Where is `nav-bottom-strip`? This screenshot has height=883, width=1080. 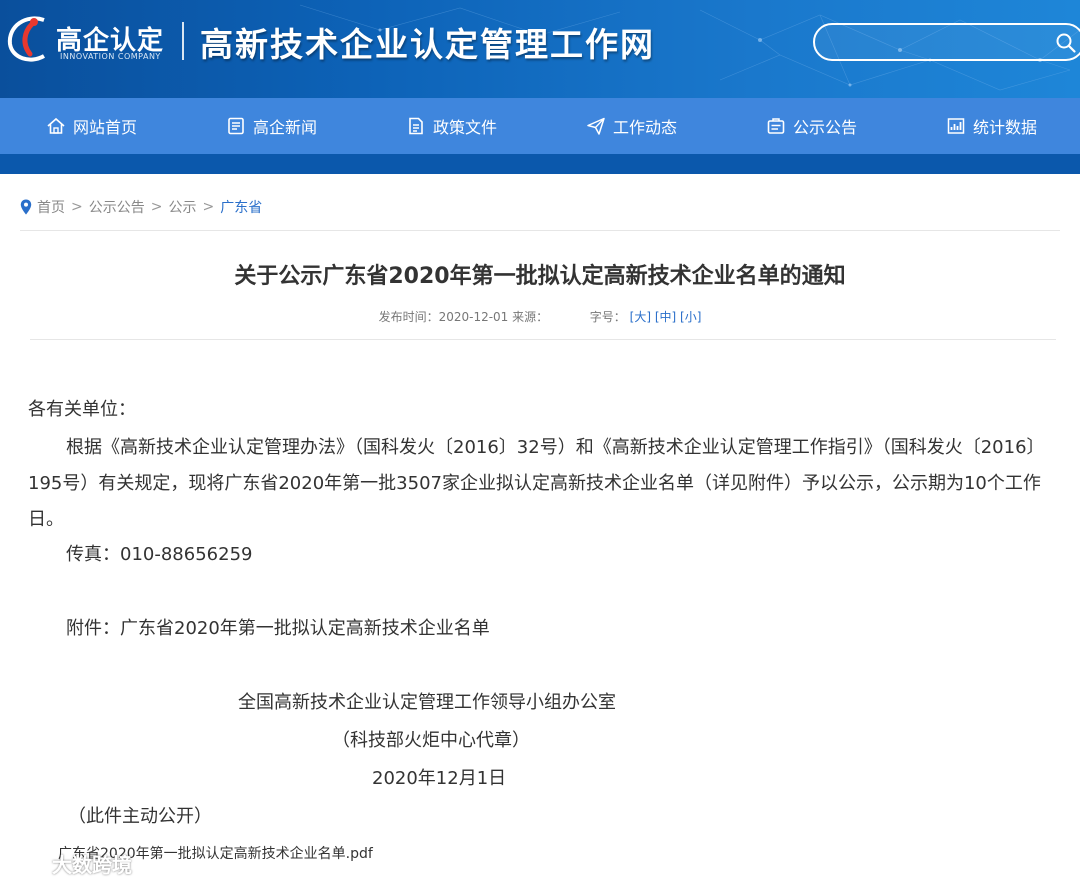
nav-bottom-strip is located at coordinates (540, 164).